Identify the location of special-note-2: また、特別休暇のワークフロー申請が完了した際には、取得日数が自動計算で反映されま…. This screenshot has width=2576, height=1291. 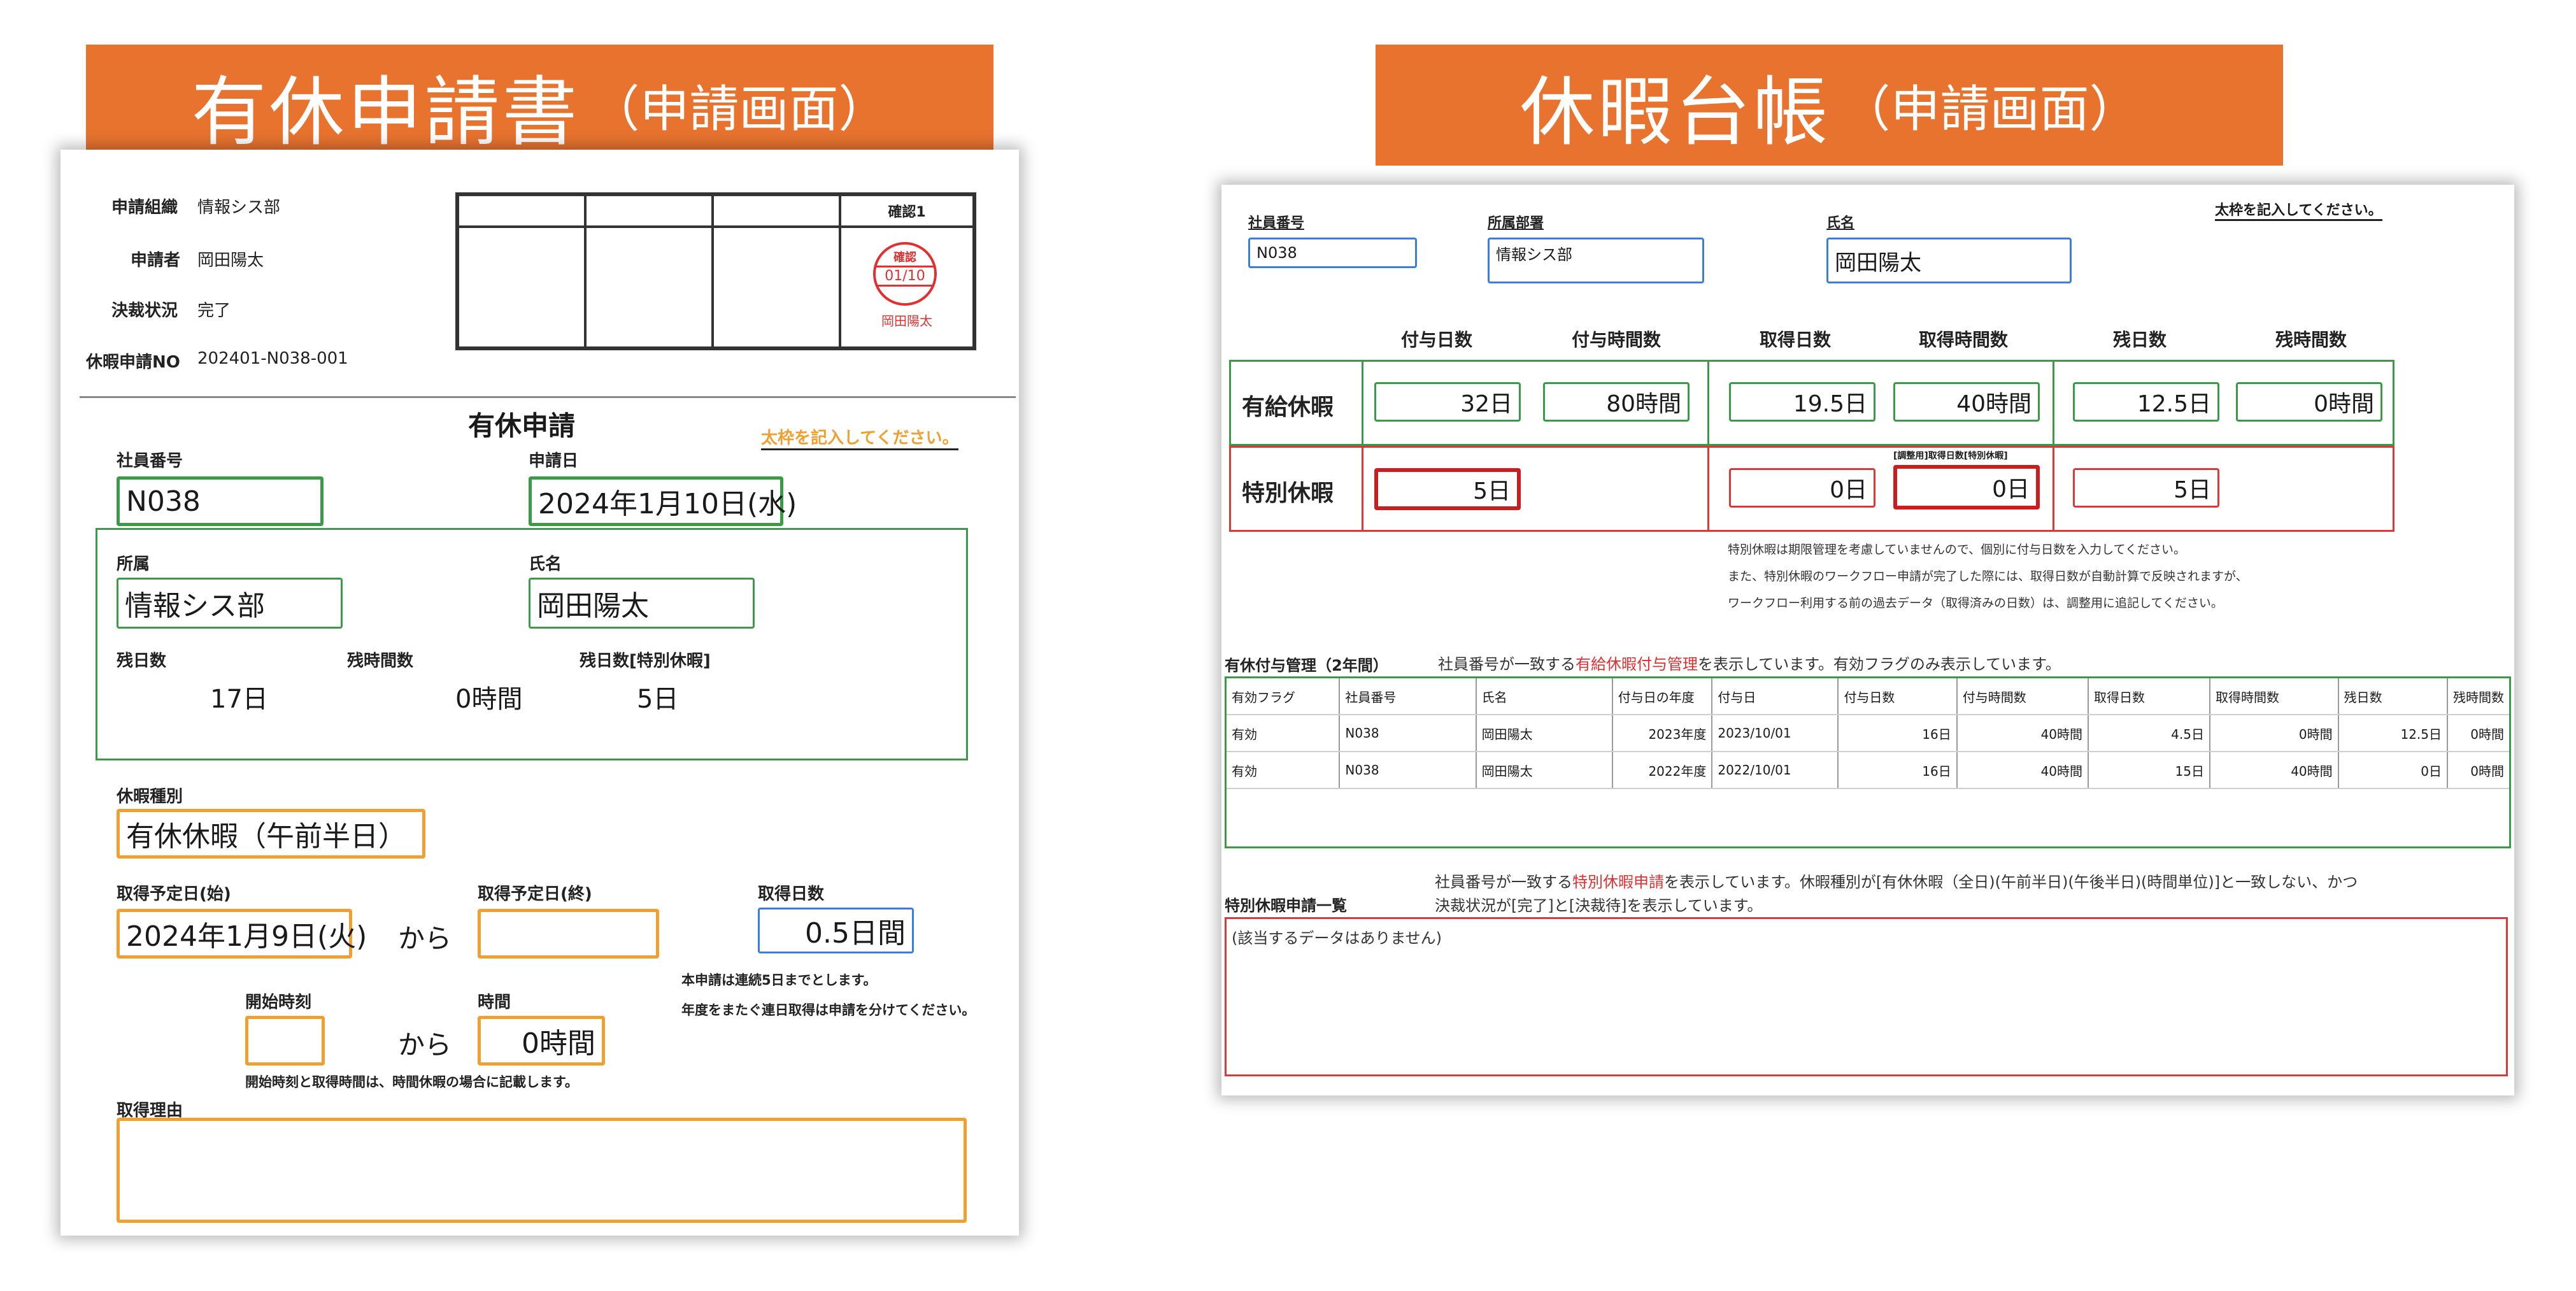
(1988, 576).